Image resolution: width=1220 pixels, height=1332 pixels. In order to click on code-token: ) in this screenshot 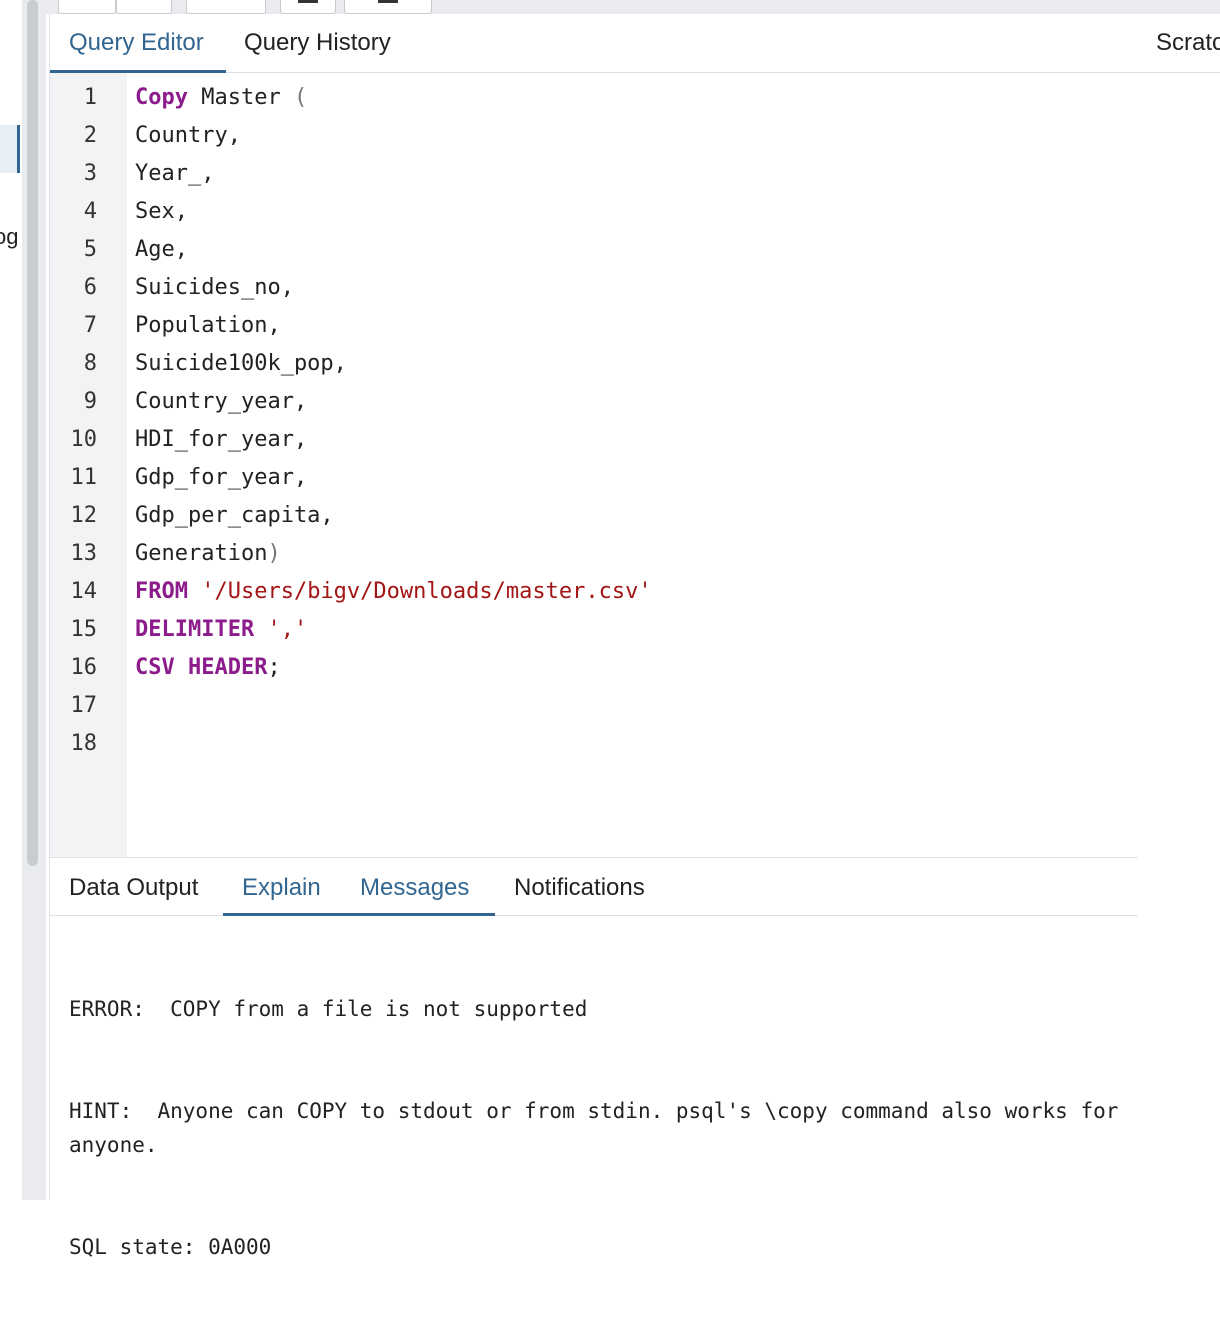, I will do `click(274, 553)`.